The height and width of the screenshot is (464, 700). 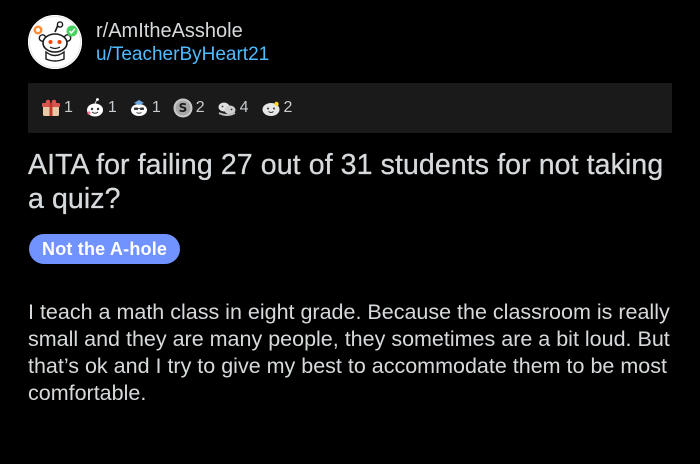 I want to click on award-silver: S 2, so click(x=188, y=108).